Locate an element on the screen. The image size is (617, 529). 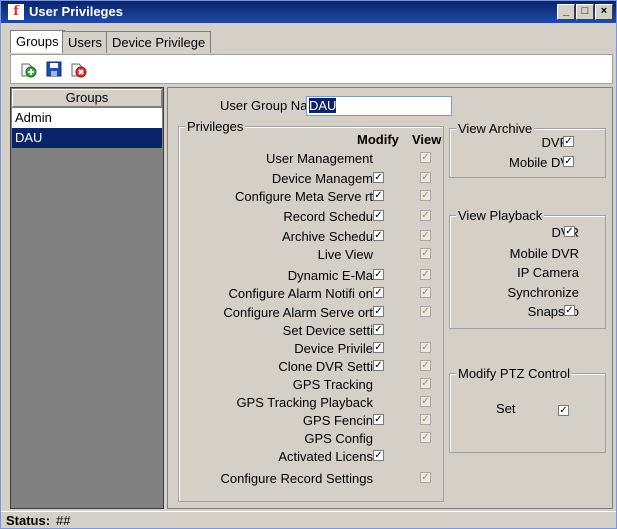
groups-header: Groups is located at coordinates (87, 98).